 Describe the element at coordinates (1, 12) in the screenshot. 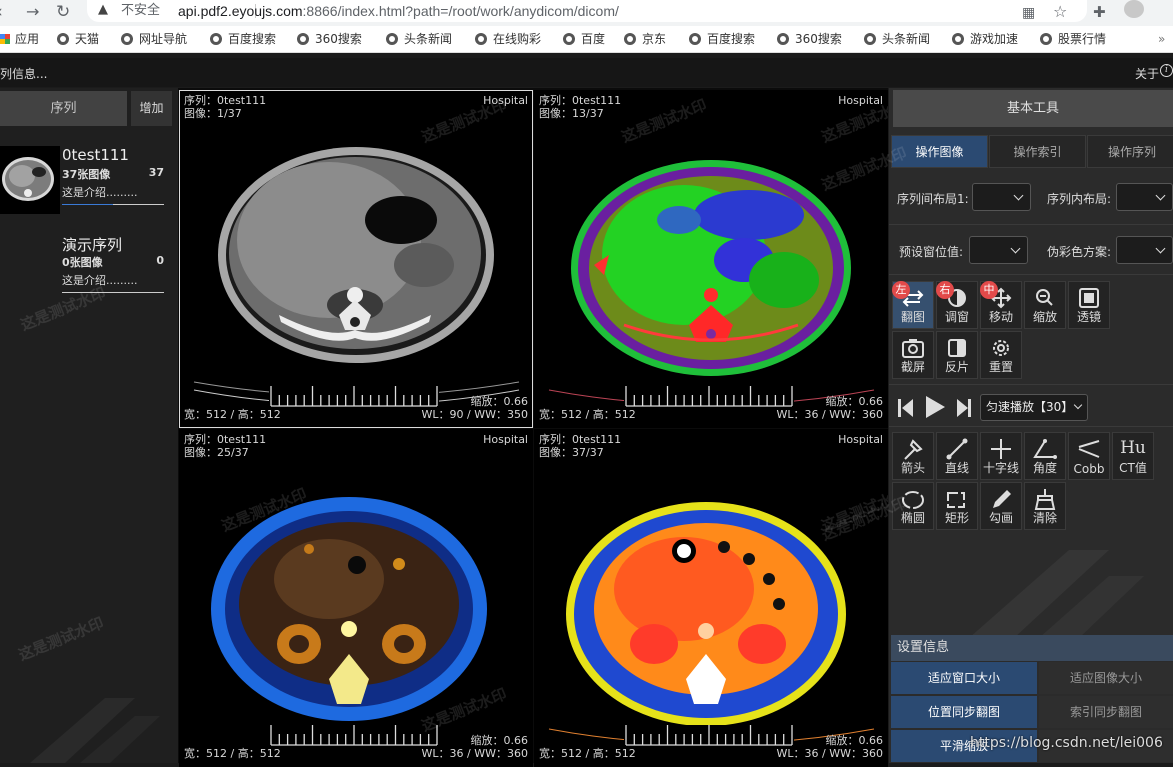

I see `back-icon: ‹` at that location.